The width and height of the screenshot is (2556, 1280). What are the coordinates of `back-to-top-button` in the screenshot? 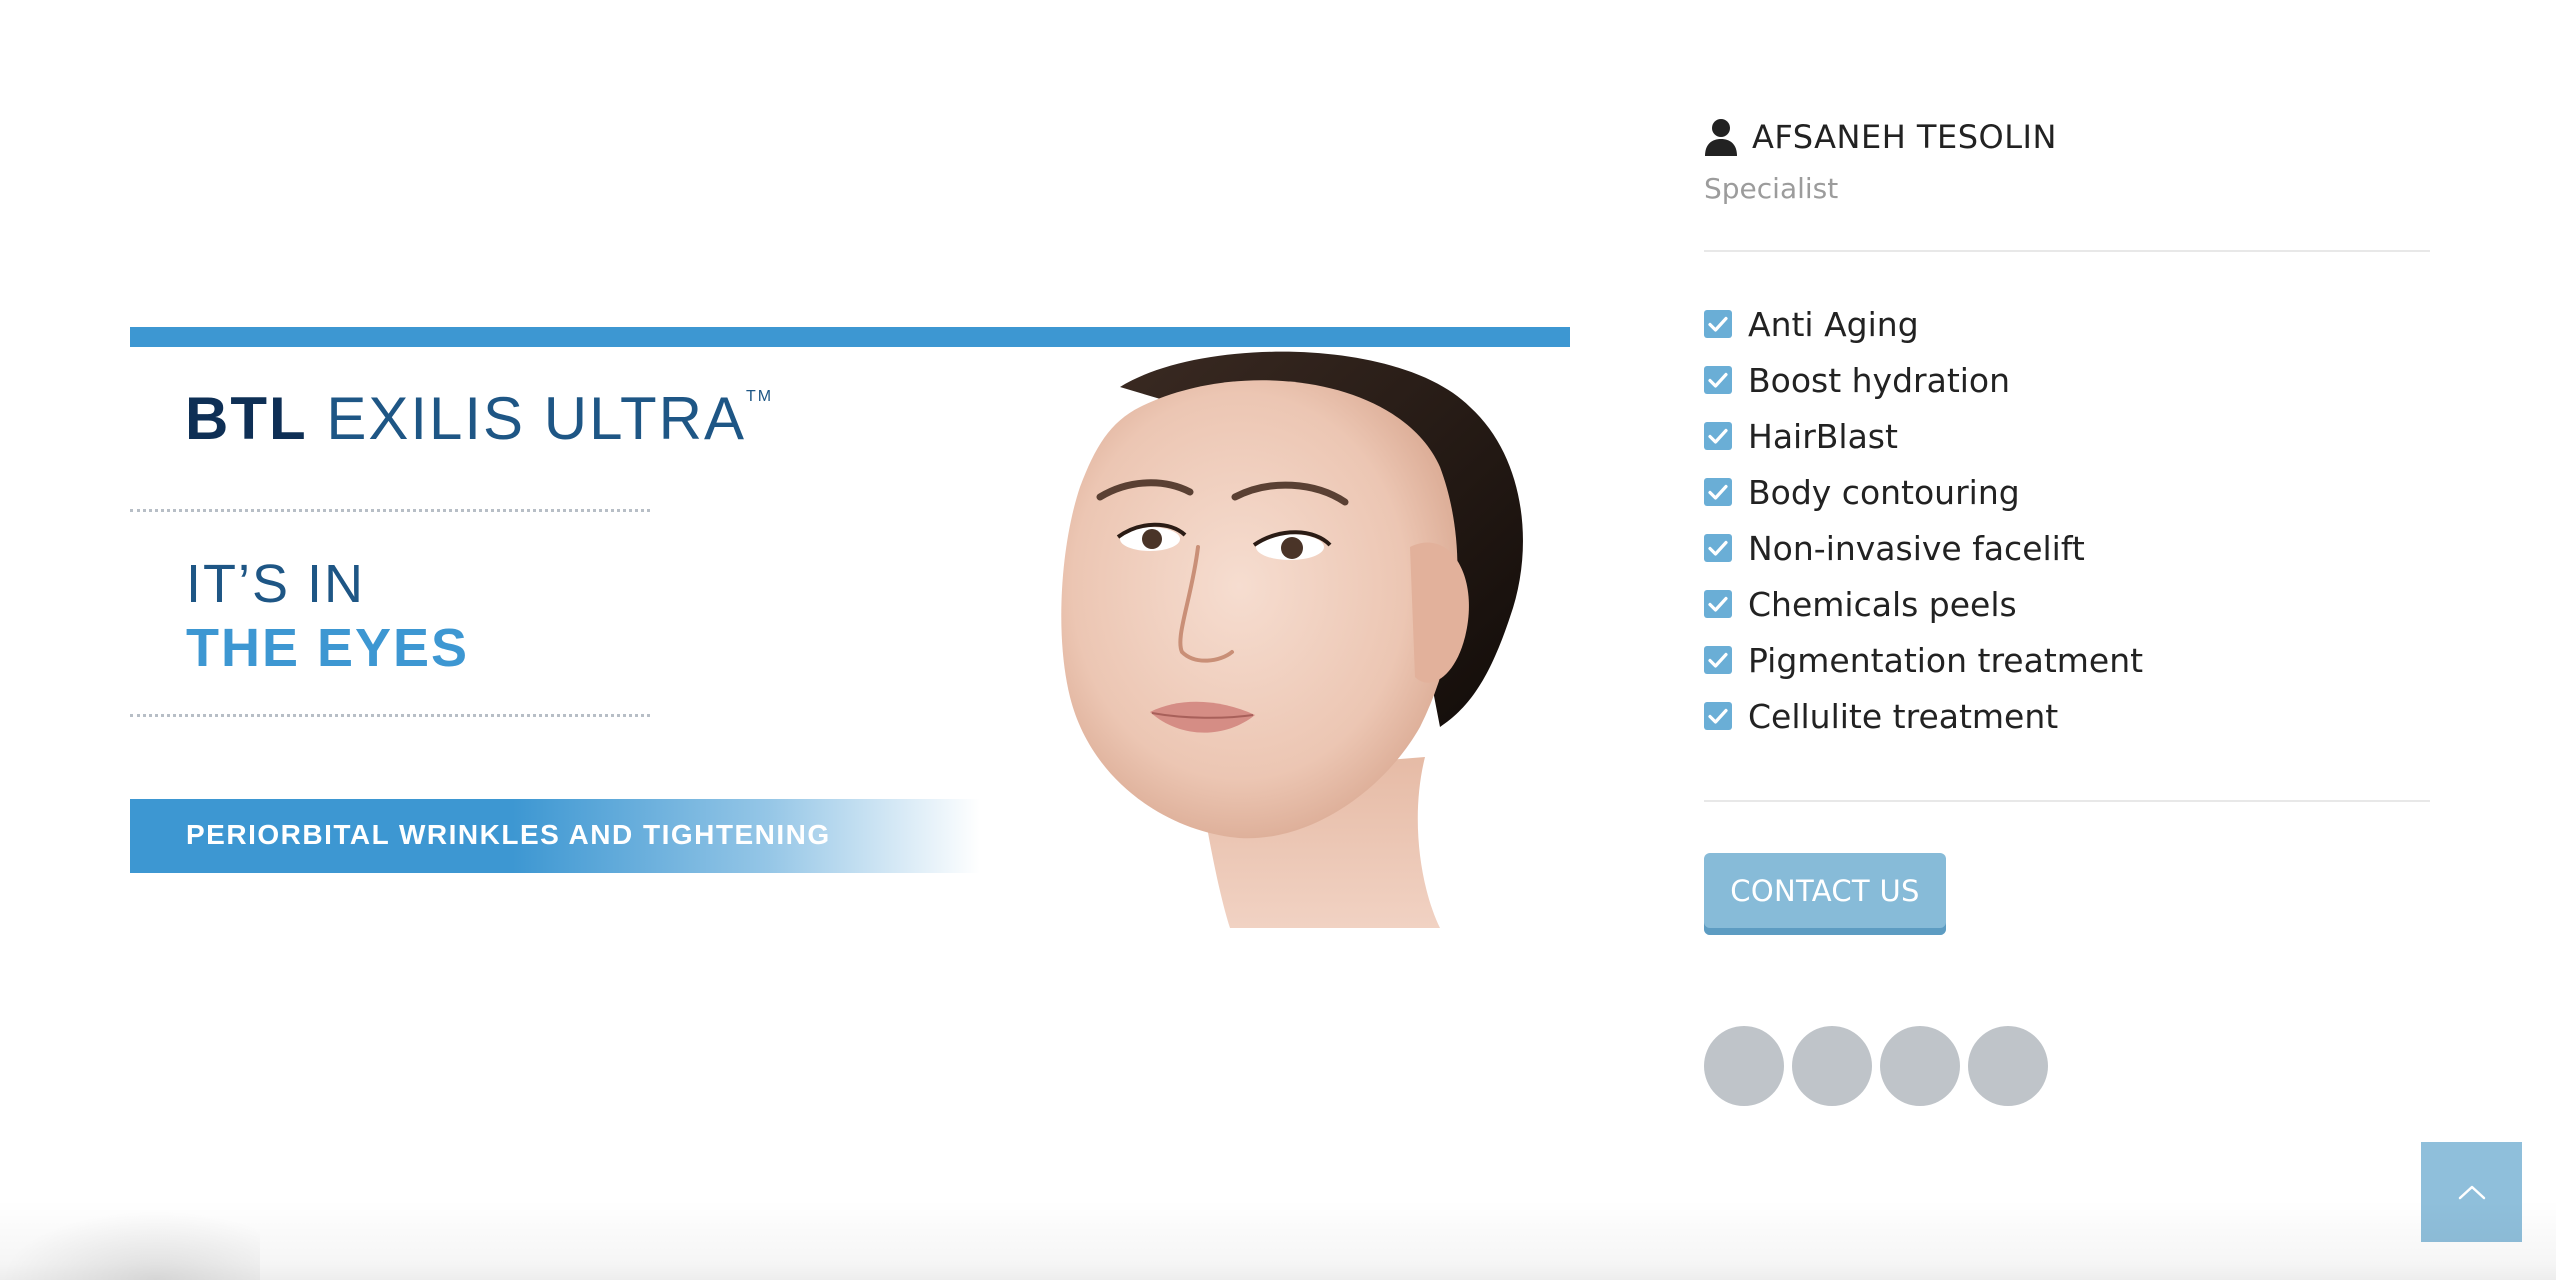 It's located at (2471, 1192).